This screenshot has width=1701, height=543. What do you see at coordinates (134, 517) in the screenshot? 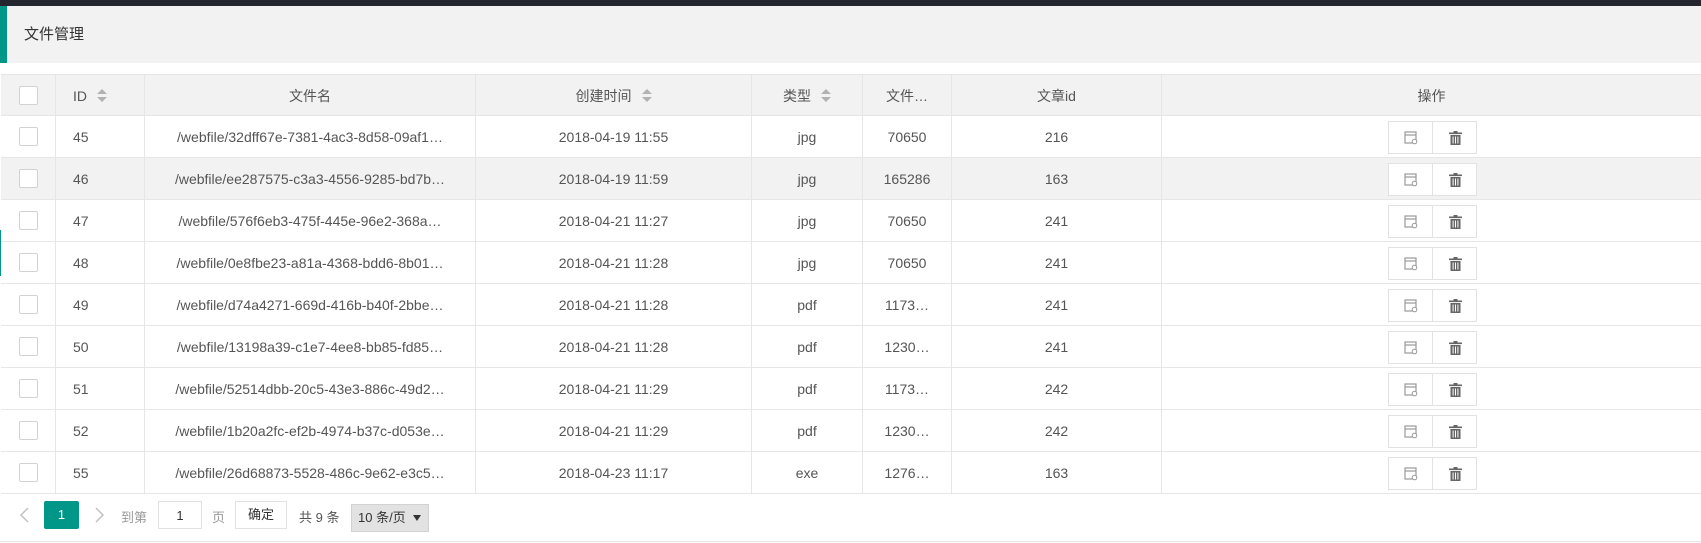
I see `goto-label: 到第` at bounding box center [134, 517].